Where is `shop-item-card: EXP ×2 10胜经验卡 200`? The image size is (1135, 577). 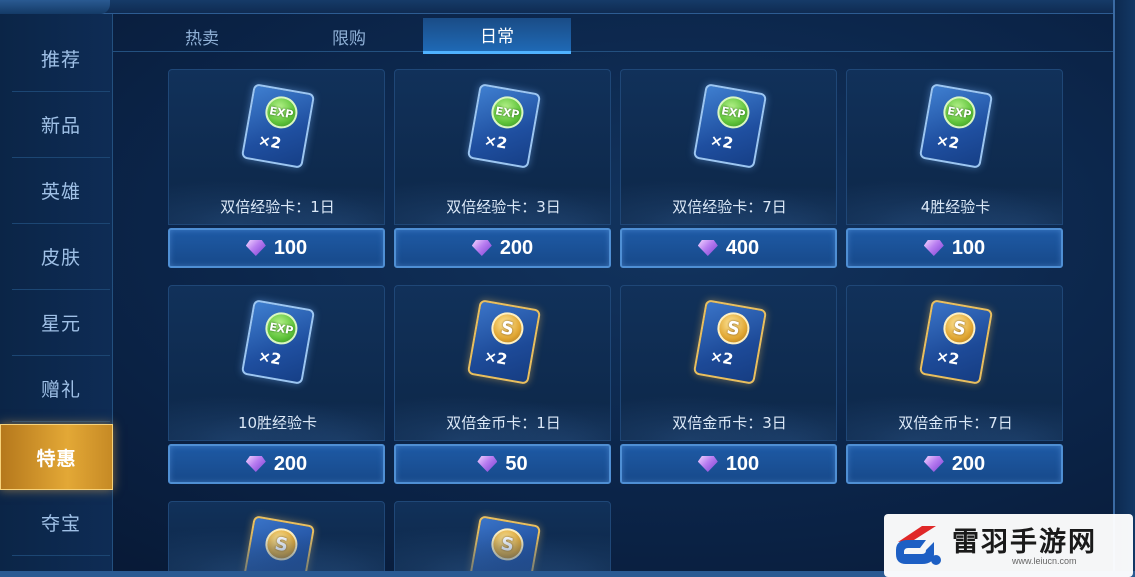
shop-item-card: EXP ×2 10胜经验卡 200 is located at coordinates (276, 385).